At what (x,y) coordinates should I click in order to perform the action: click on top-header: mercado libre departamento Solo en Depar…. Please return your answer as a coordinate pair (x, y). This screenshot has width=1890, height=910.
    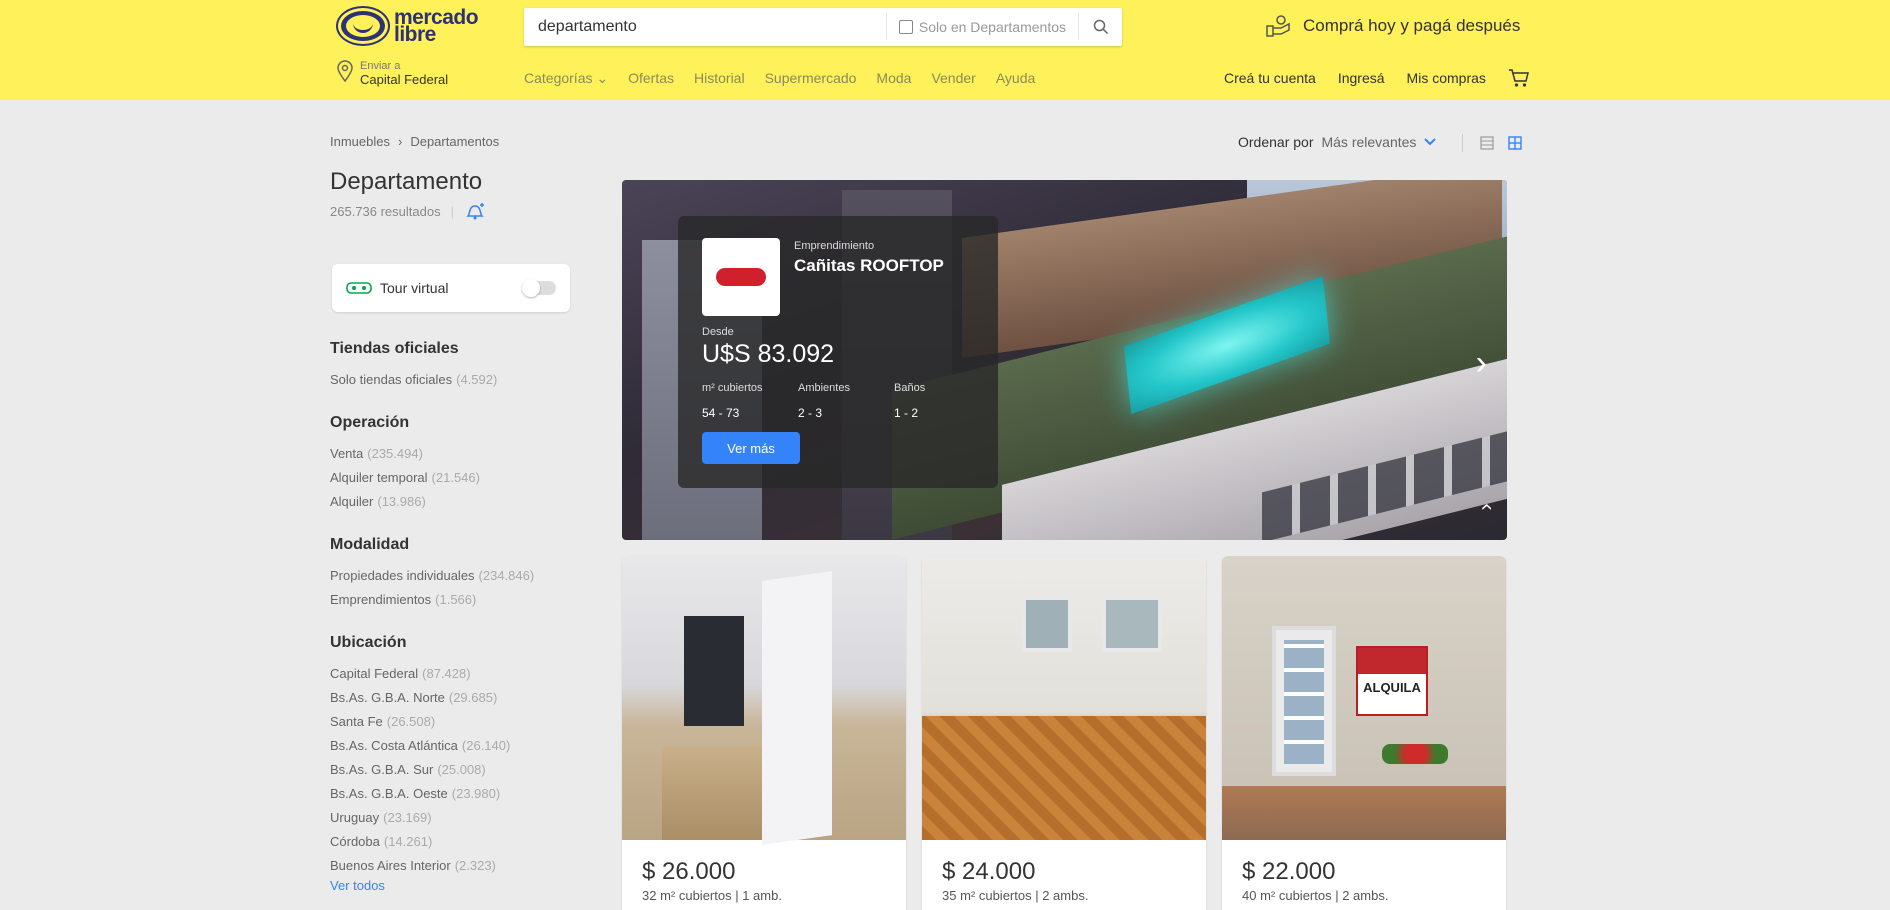
    Looking at the image, I should click on (945, 50).